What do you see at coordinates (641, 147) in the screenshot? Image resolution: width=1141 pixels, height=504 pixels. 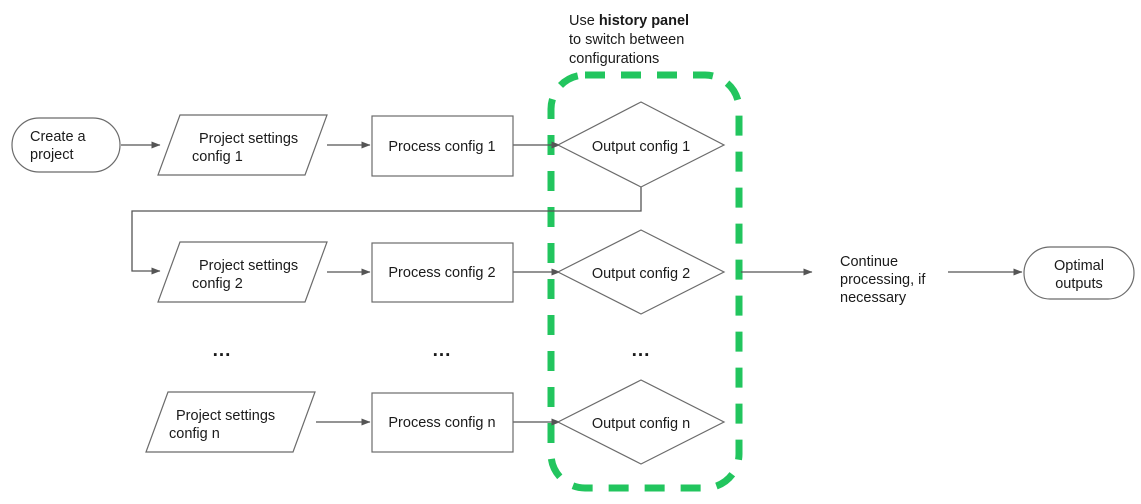 I see `node-output1-label: Output config 1` at bounding box center [641, 147].